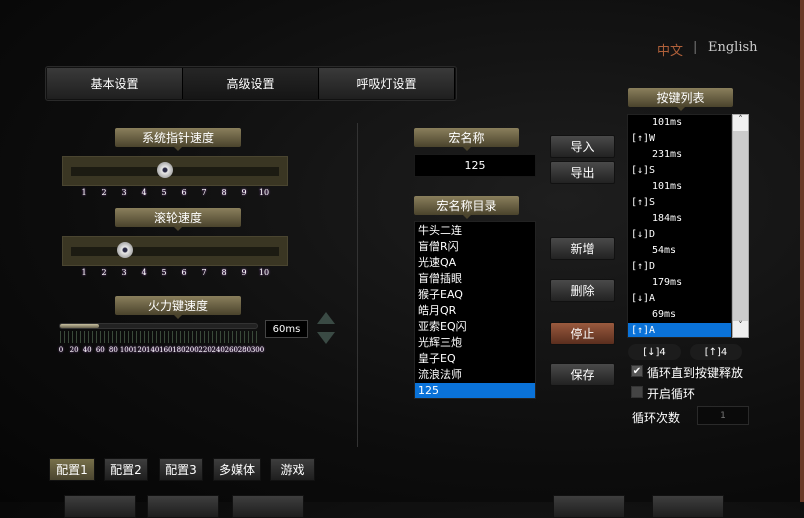  I want to click on tick-label: 60, so click(100, 350).